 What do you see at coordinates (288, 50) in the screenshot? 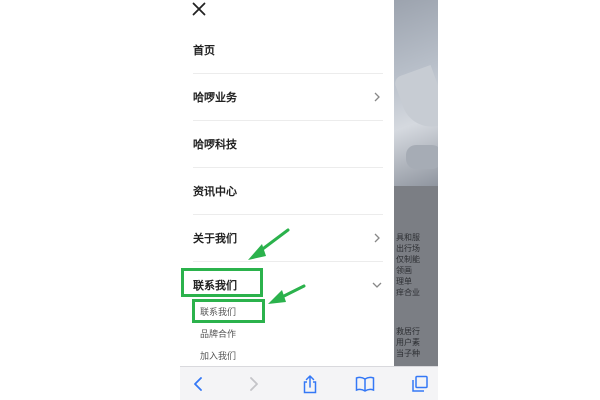
I see `menu-item-home: 首页` at bounding box center [288, 50].